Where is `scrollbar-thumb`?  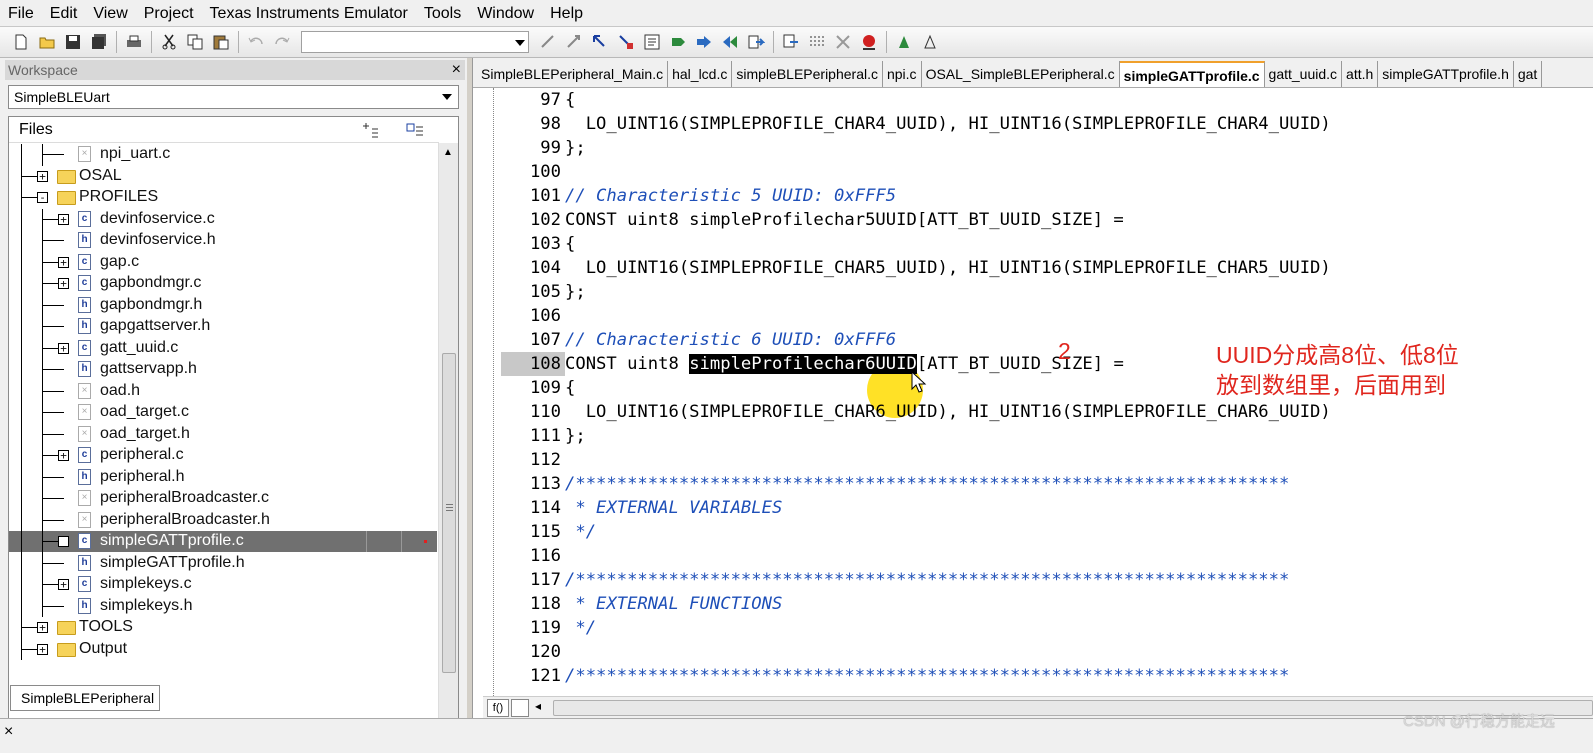 scrollbar-thumb is located at coordinates (449, 513).